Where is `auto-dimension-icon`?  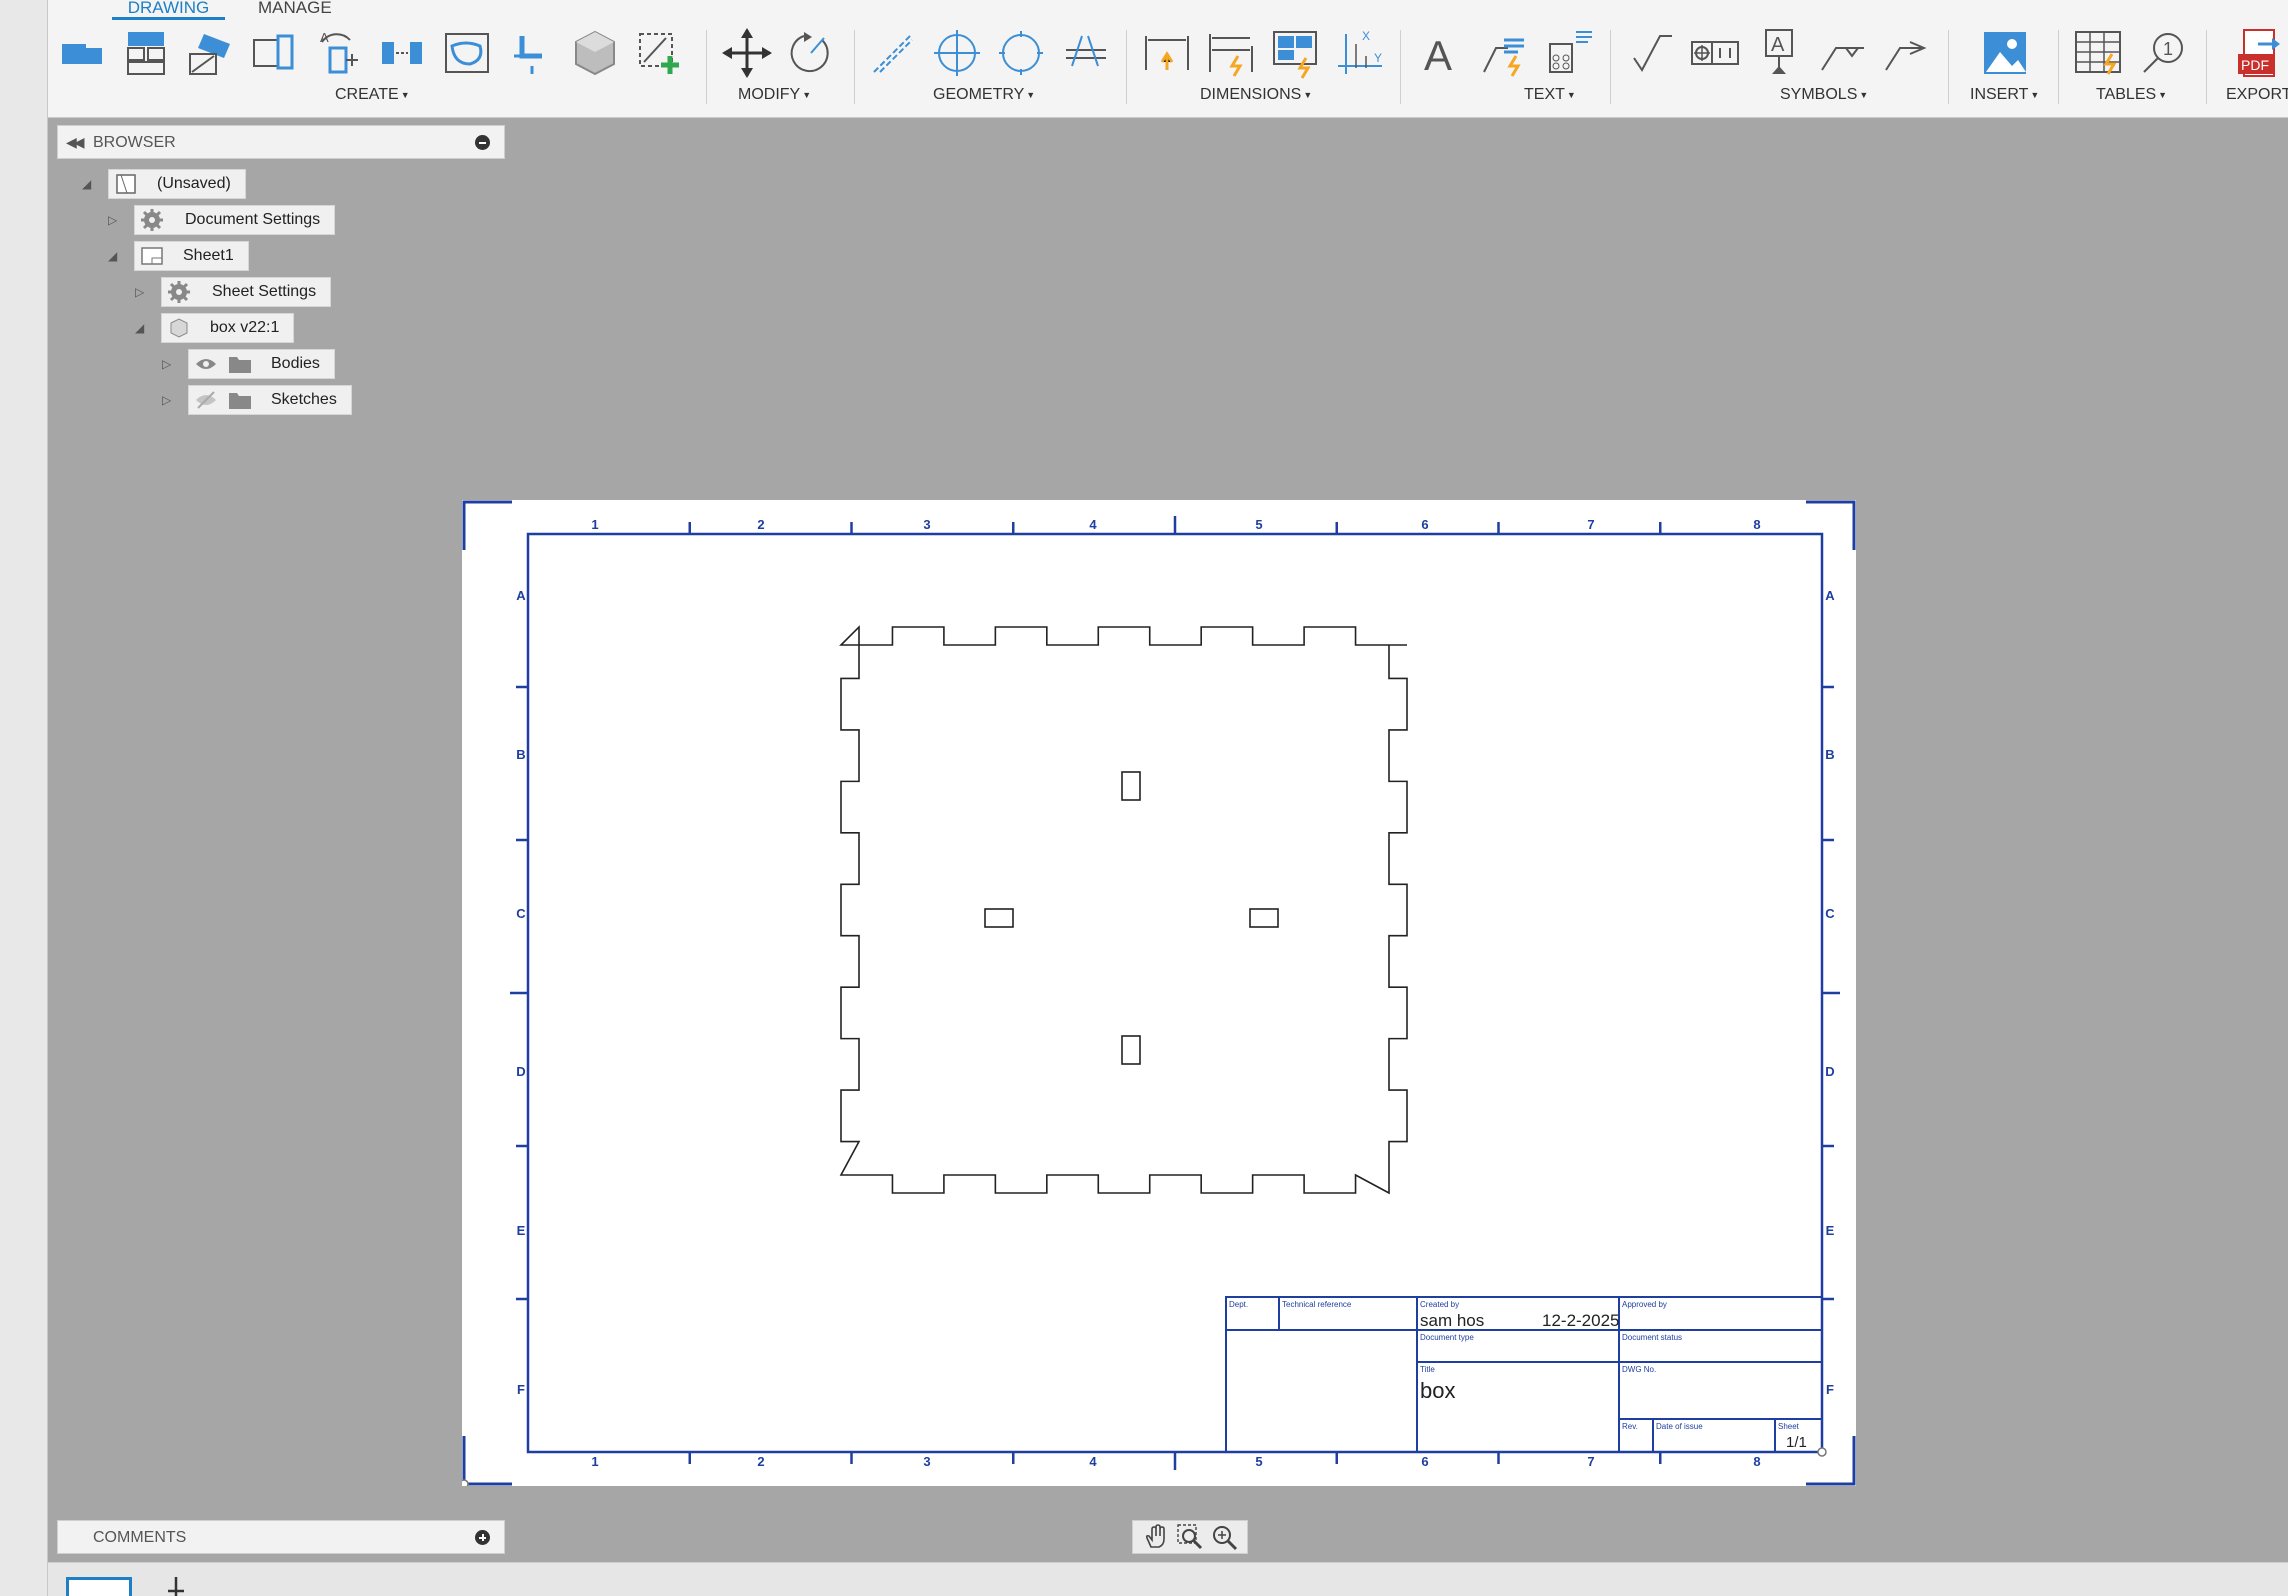 auto-dimension-icon is located at coordinates (1295, 53).